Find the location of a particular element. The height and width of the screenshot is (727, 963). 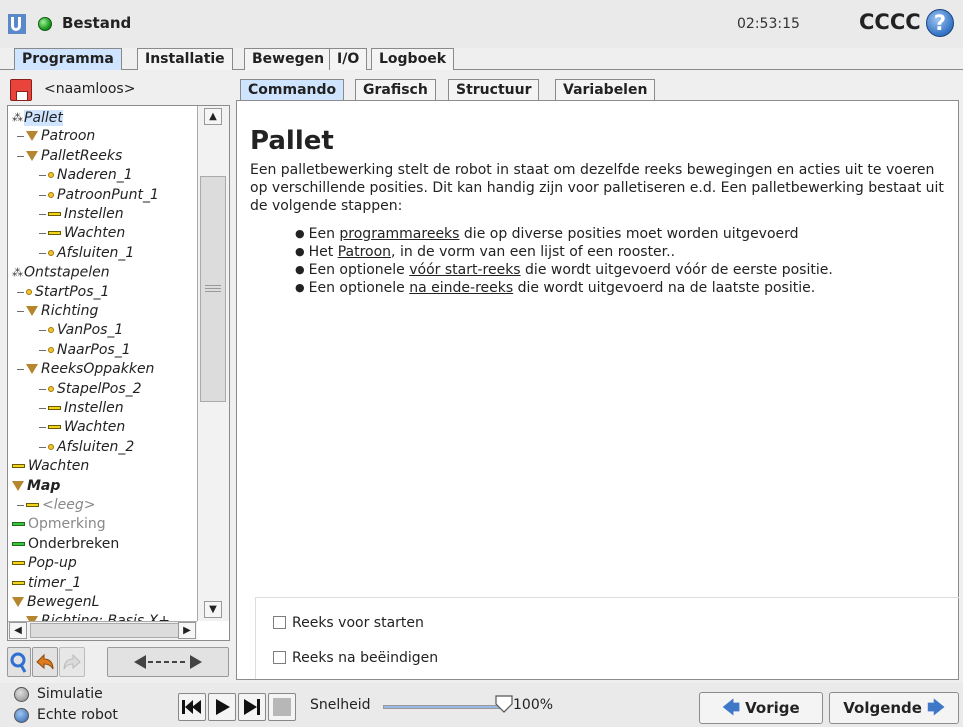

tab-io: I/O is located at coordinates (348, 59).